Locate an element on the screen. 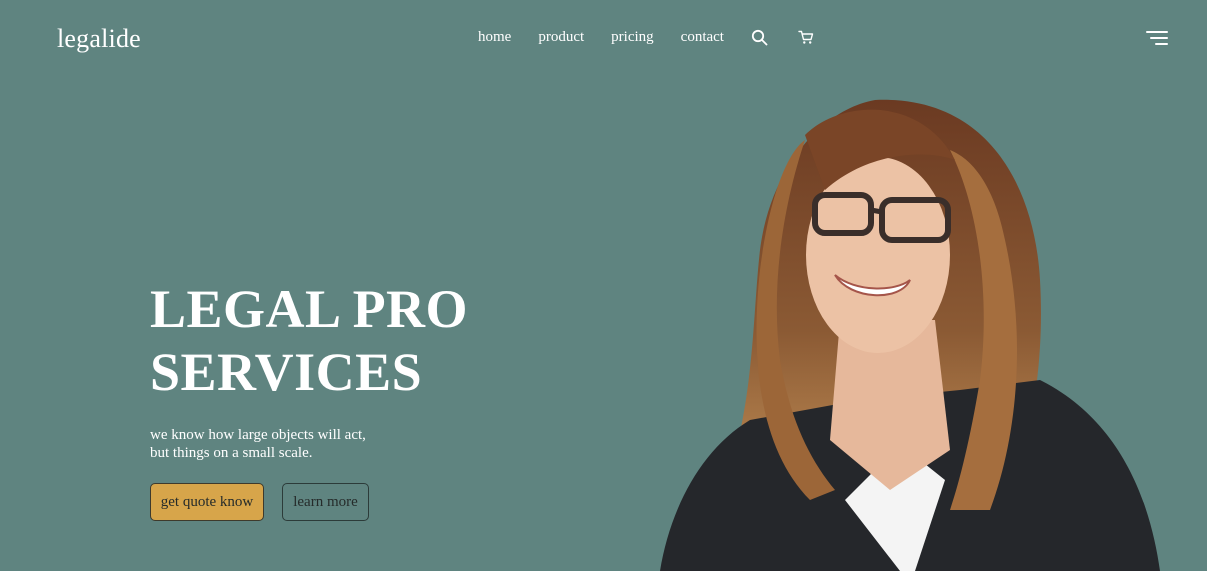  nav-product: product is located at coordinates (561, 37).